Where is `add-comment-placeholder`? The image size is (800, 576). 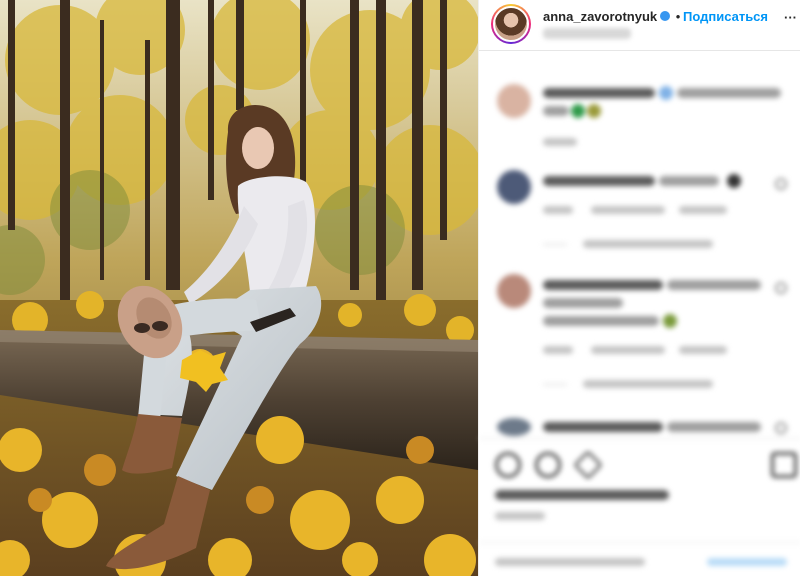 add-comment-placeholder is located at coordinates (570, 562).